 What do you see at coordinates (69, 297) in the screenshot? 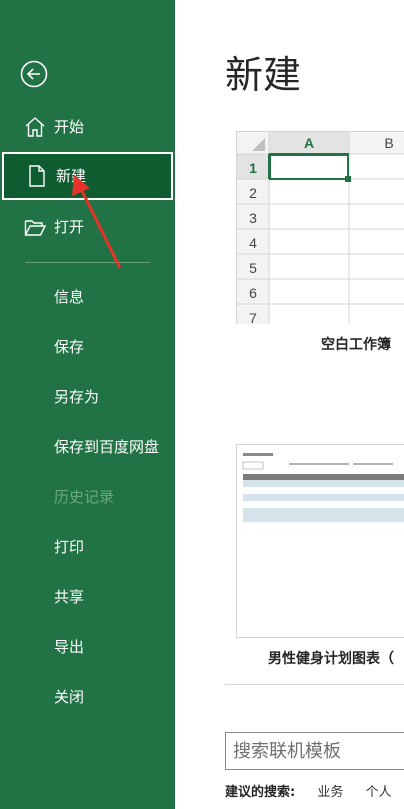
I see `sidebar-item-label: 信息` at bounding box center [69, 297].